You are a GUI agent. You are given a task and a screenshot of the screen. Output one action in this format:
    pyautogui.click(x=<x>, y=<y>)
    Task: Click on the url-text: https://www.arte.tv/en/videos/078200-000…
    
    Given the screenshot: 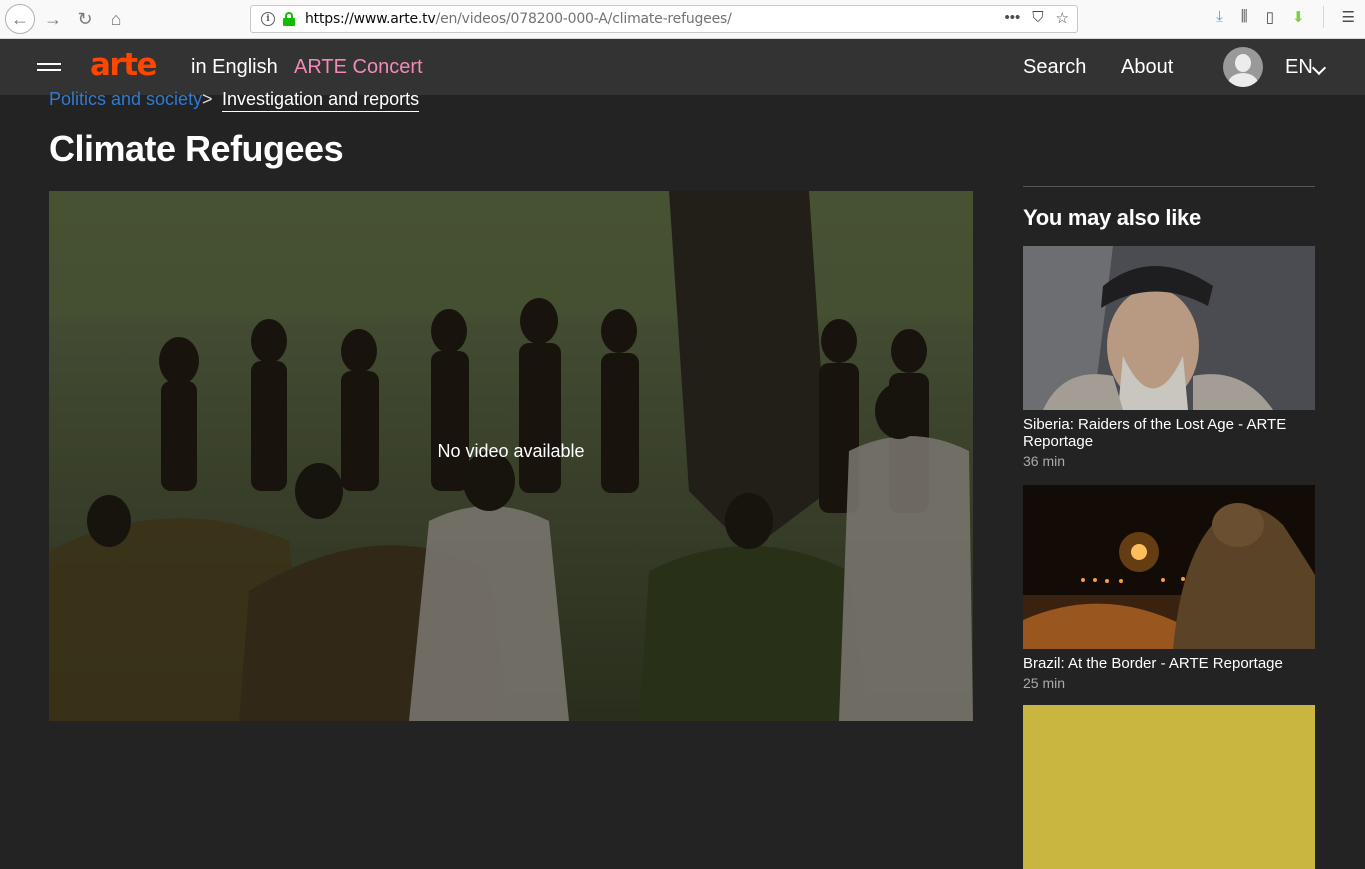 What is the action you would take?
    pyautogui.click(x=518, y=19)
    